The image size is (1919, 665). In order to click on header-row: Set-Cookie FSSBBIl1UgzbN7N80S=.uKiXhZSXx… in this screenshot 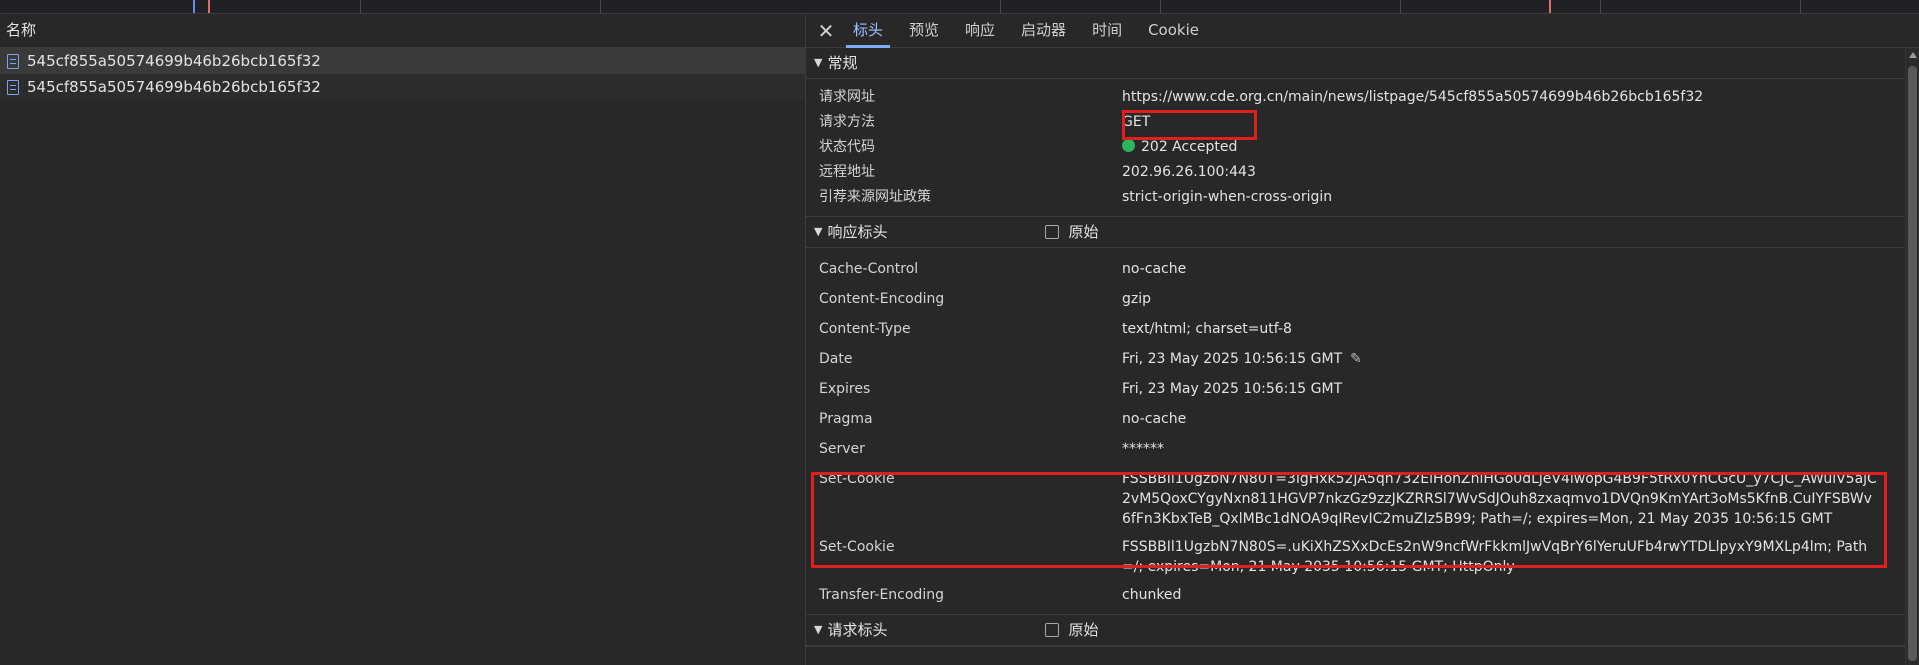, I will do `click(1356, 556)`.